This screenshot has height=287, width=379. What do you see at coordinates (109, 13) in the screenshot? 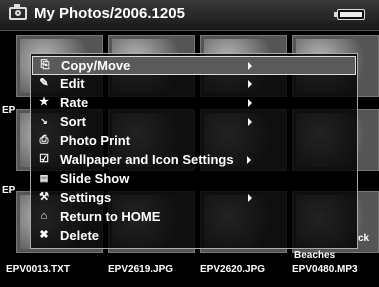
I see `folder-path-title: My Photos/2006.1205` at bounding box center [109, 13].